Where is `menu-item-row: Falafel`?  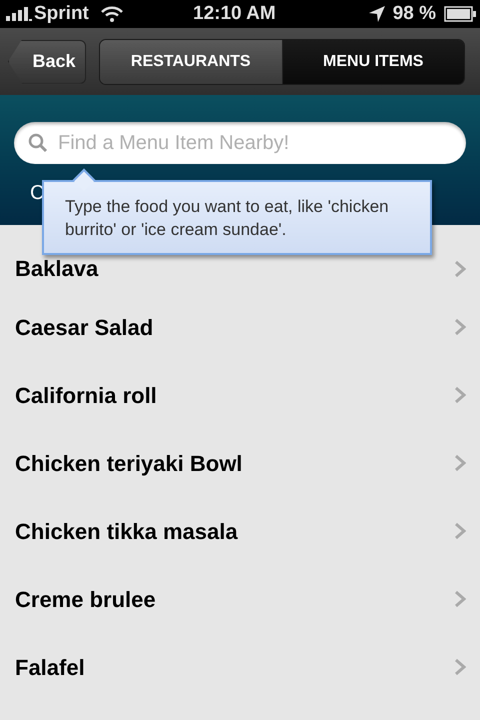 menu-item-row: Falafel is located at coordinates (240, 667).